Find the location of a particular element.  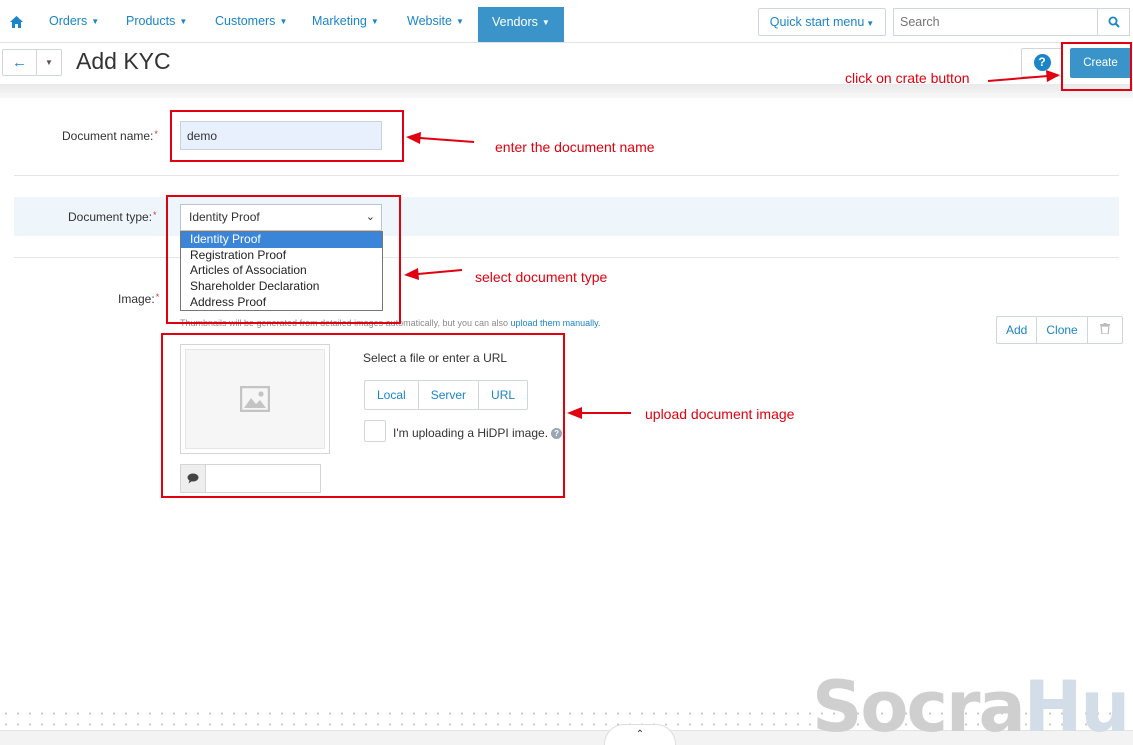

nav-label: Marketing is located at coordinates (339, 21).